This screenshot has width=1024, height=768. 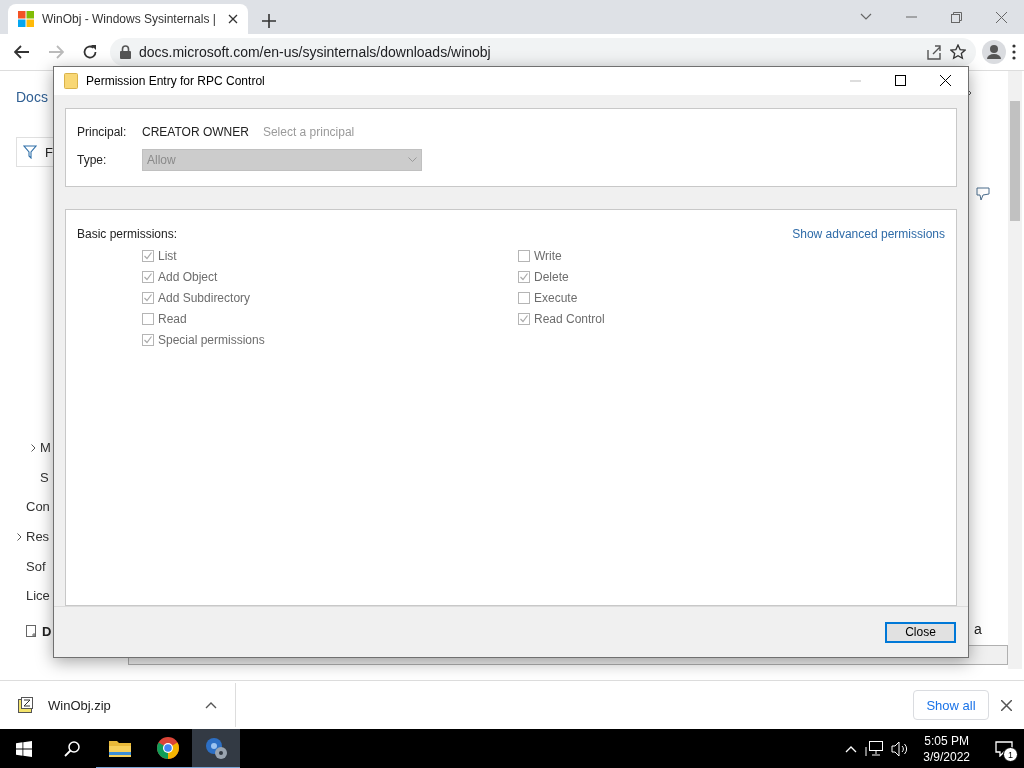 What do you see at coordinates (874, 749) in the screenshot?
I see `network-icon` at bounding box center [874, 749].